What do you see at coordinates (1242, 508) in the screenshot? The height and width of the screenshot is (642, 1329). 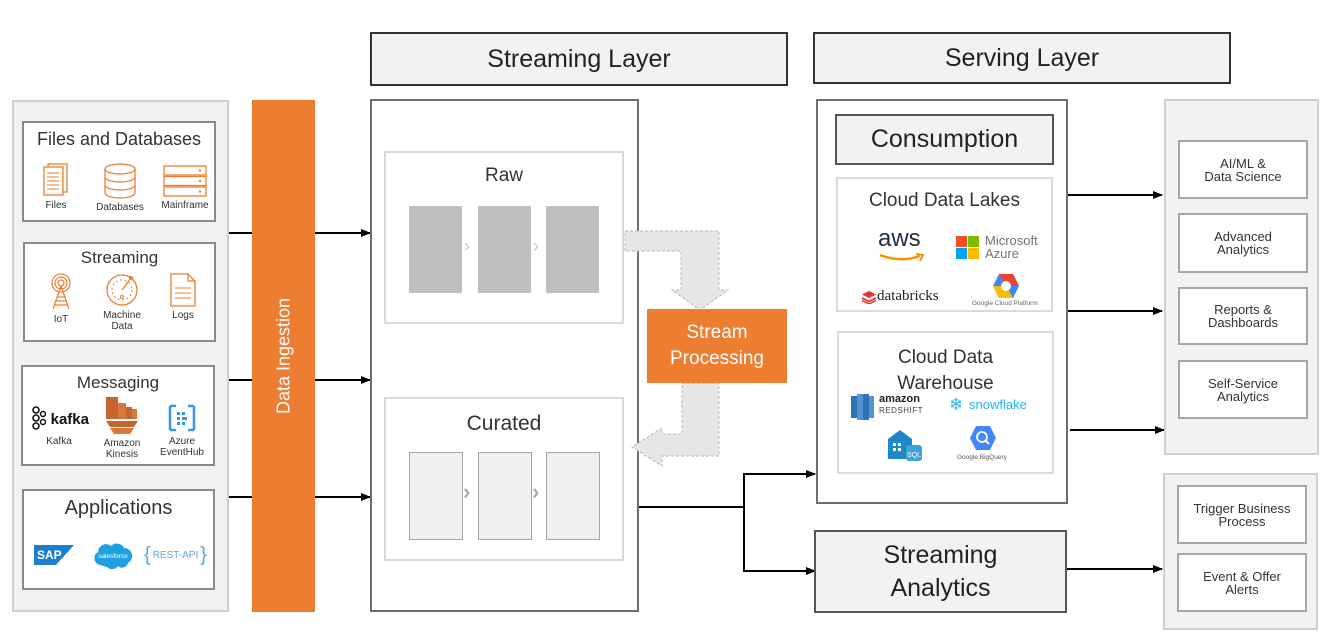 I see `output-label: Trigger Business` at bounding box center [1242, 508].